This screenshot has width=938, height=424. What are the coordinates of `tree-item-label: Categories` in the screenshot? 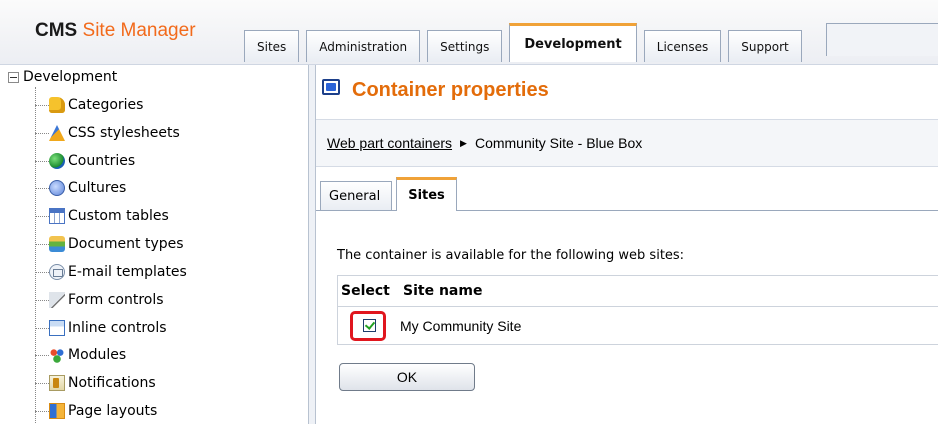 It's located at (106, 105).